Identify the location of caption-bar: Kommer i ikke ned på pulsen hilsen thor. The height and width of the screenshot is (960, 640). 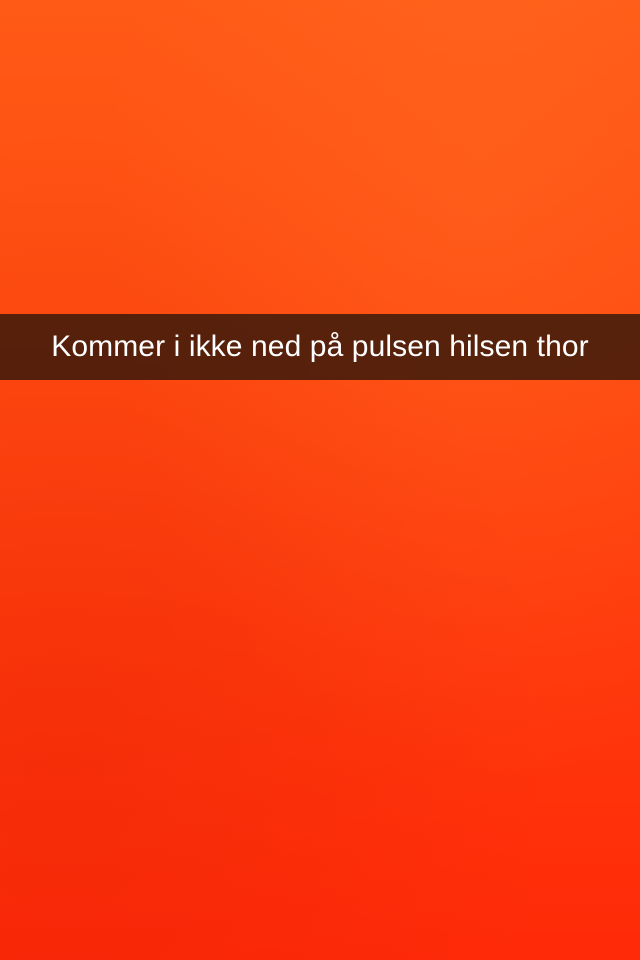
(320, 347).